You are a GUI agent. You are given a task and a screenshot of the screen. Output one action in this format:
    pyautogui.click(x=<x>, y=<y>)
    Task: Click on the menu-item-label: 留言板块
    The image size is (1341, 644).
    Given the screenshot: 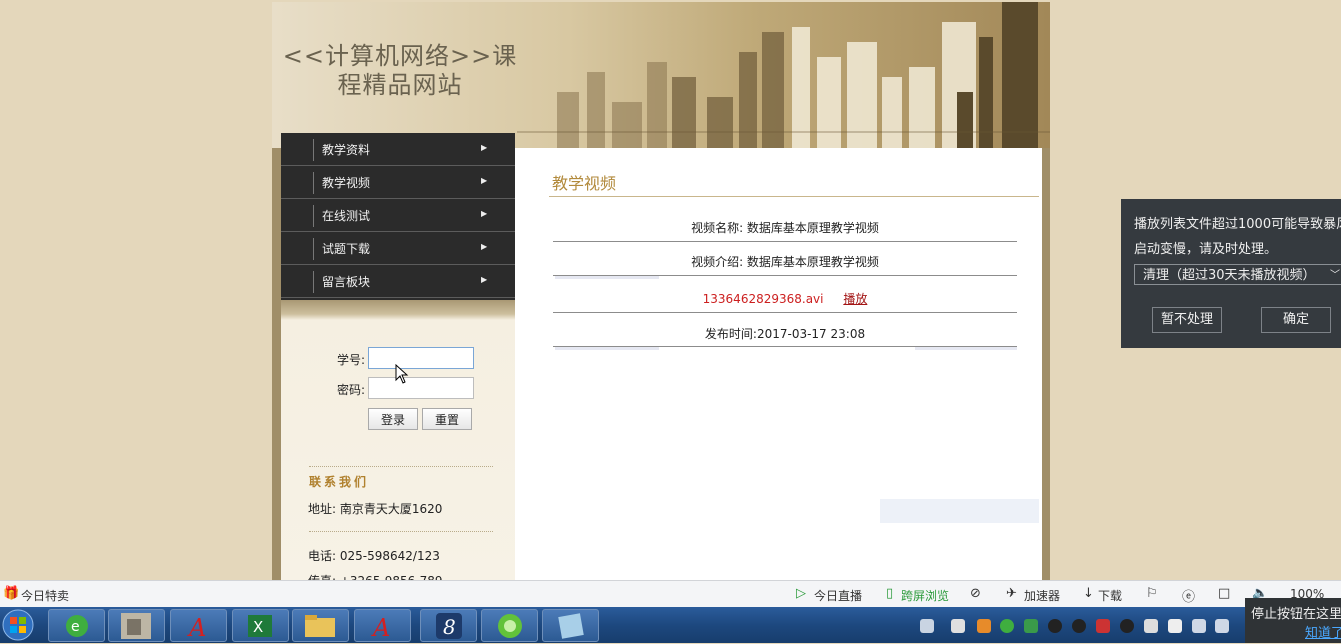 What is the action you would take?
    pyautogui.click(x=346, y=282)
    